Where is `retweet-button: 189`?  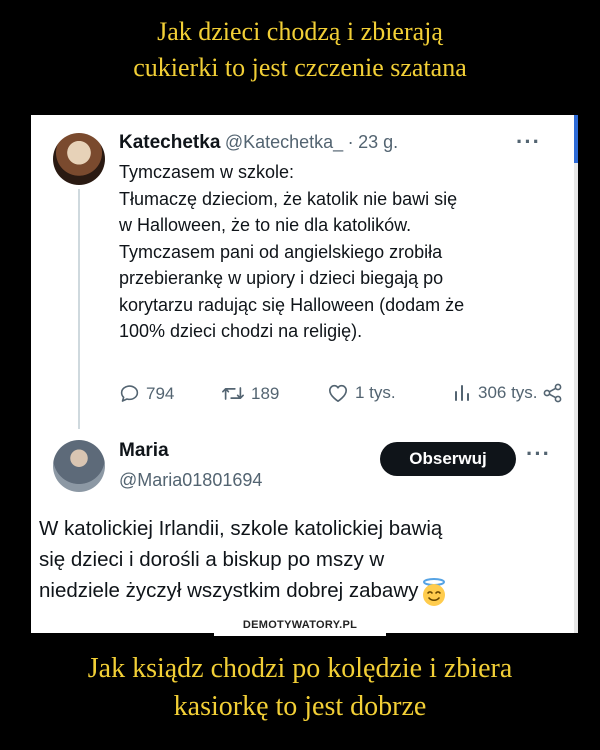 retweet-button: 189 is located at coordinates (250, 393).